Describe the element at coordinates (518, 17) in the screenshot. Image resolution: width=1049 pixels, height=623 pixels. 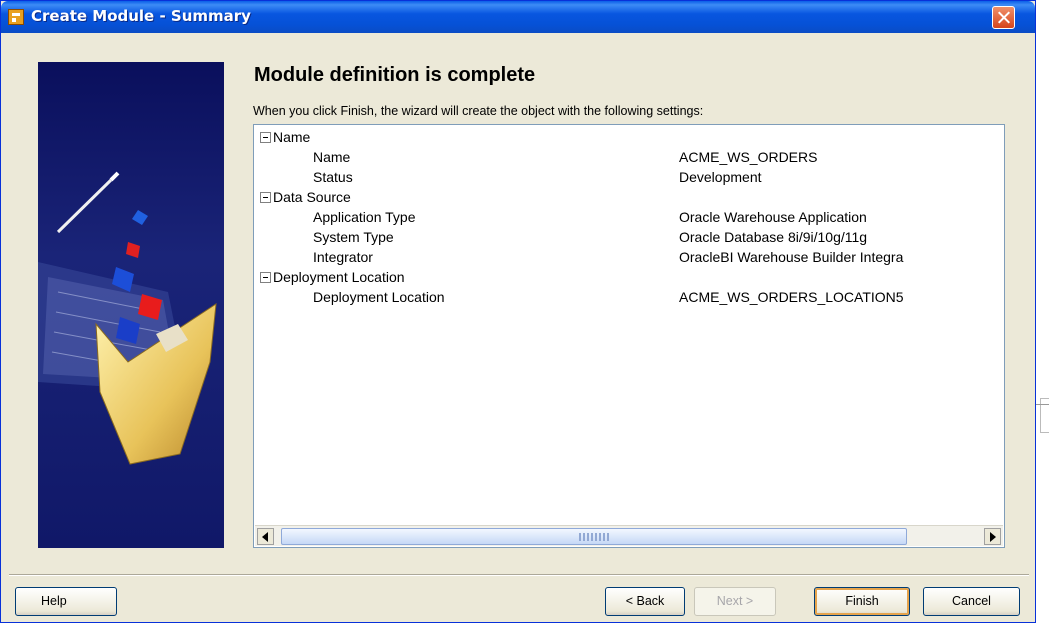
I see `title-bar: Create Module - Summary` at that location.